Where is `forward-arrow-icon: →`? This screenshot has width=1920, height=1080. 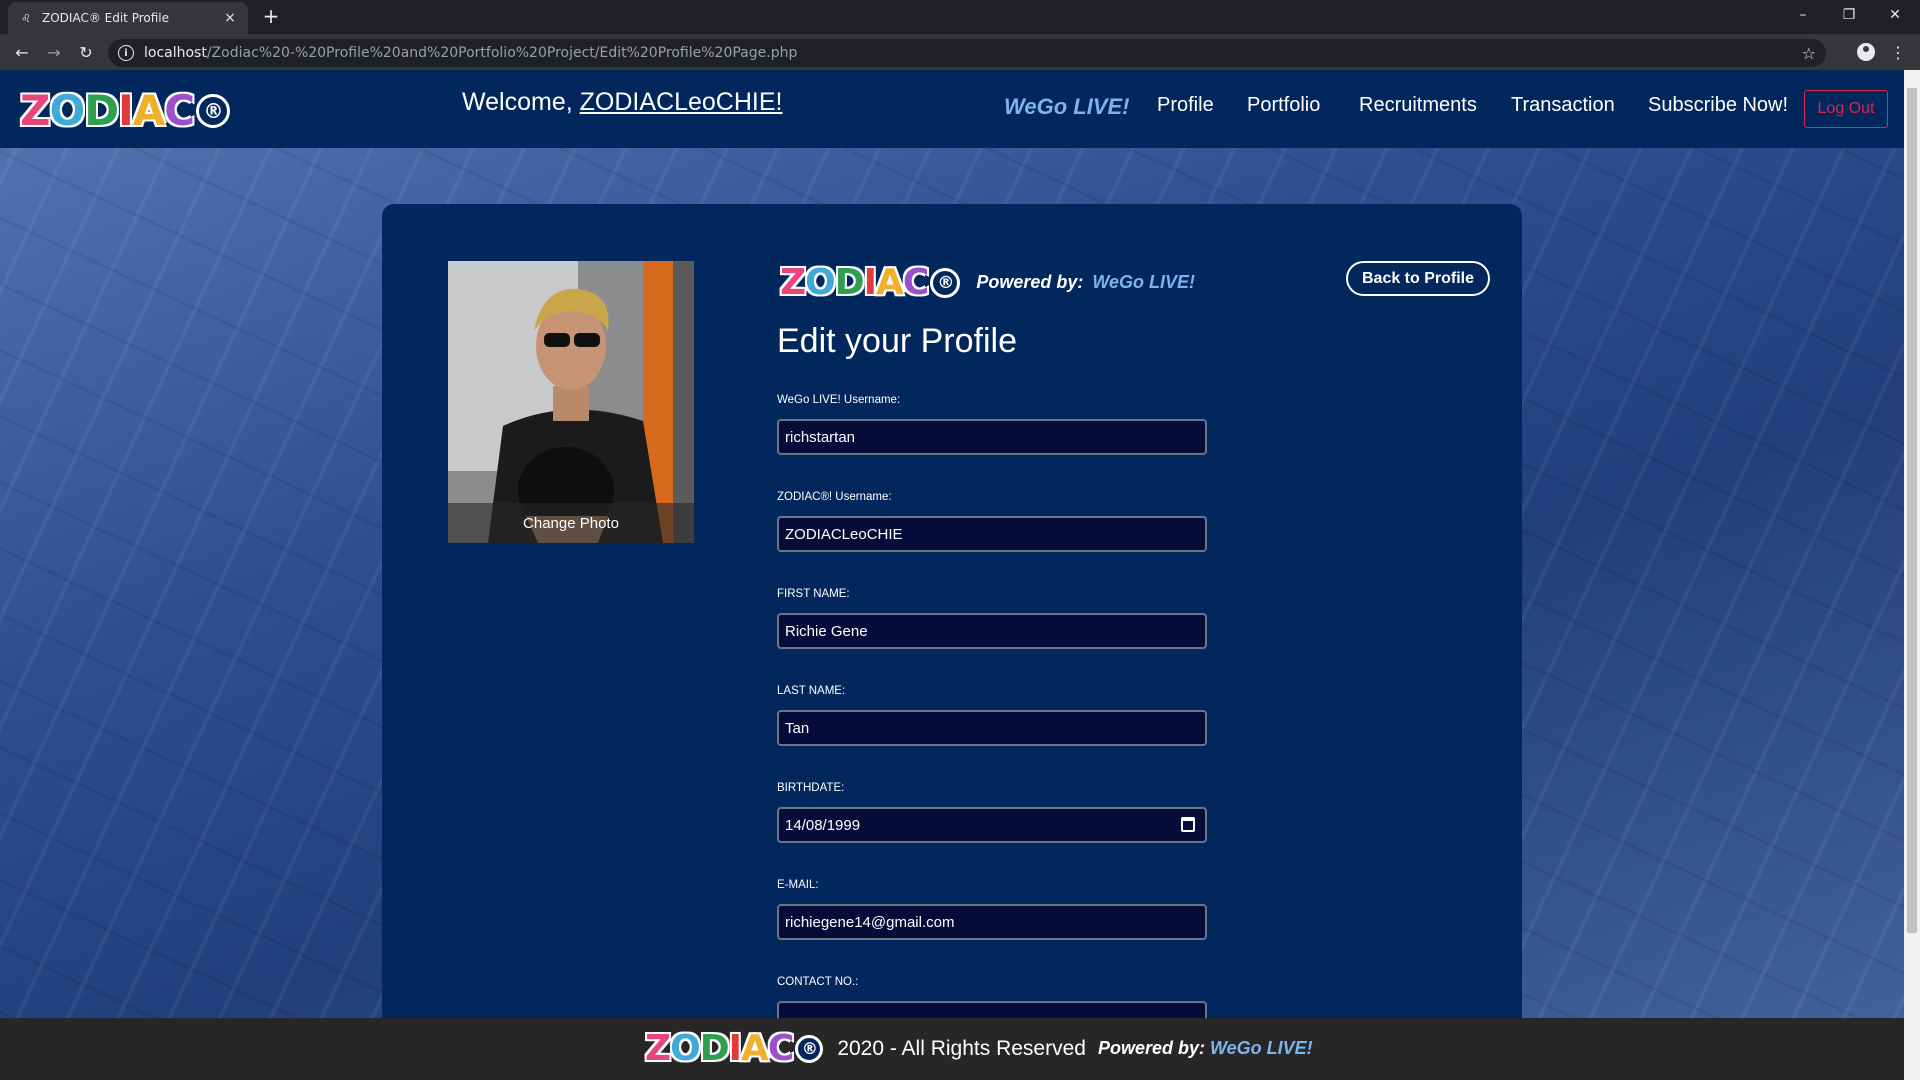
forward-arrow-icon: → is located at coordinates (54, 52).